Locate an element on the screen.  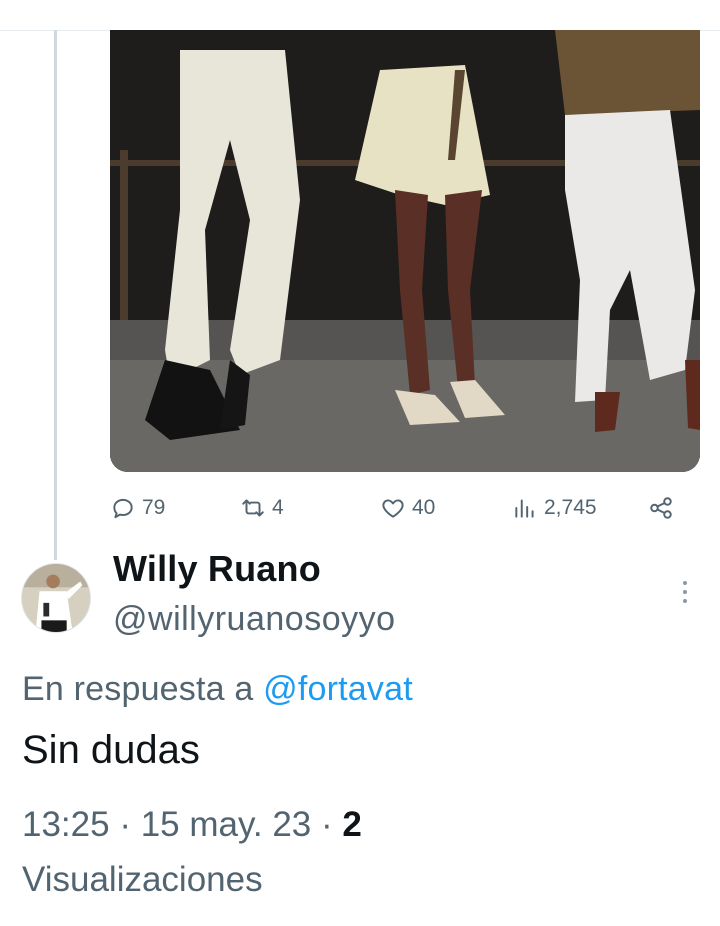
reply-context: En respuesta a @fortavat is located at coordinates (217, 689).